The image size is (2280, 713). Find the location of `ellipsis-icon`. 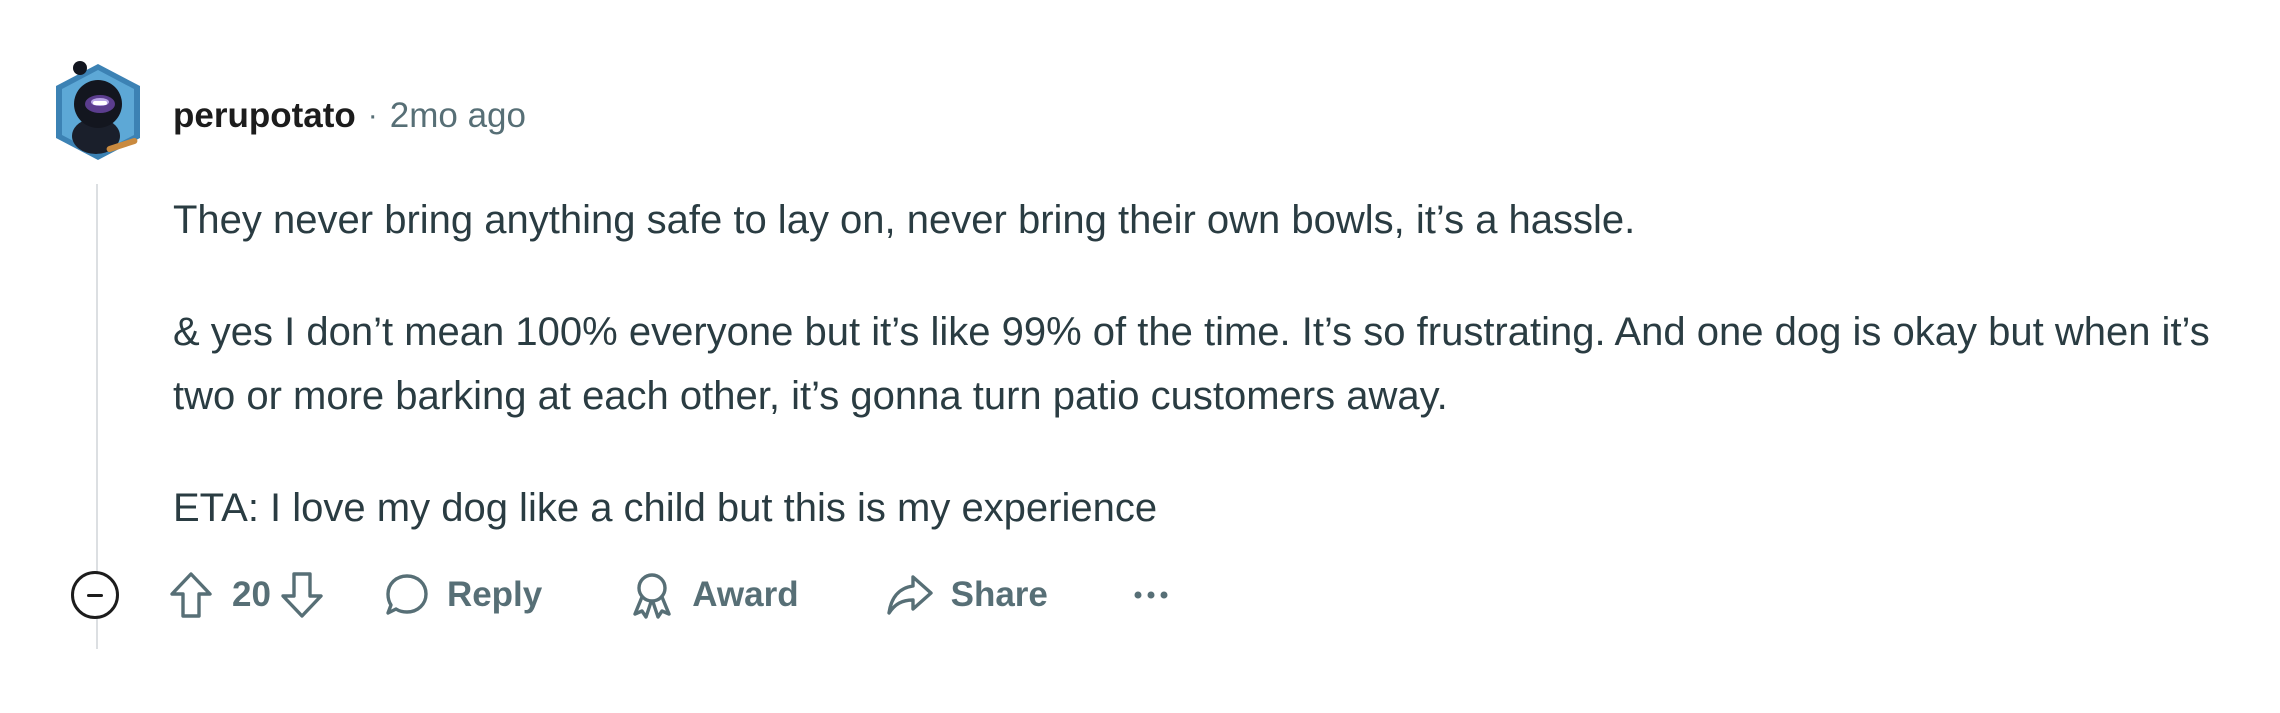

ellipsis-icon is located at coordinates (1151, 595).